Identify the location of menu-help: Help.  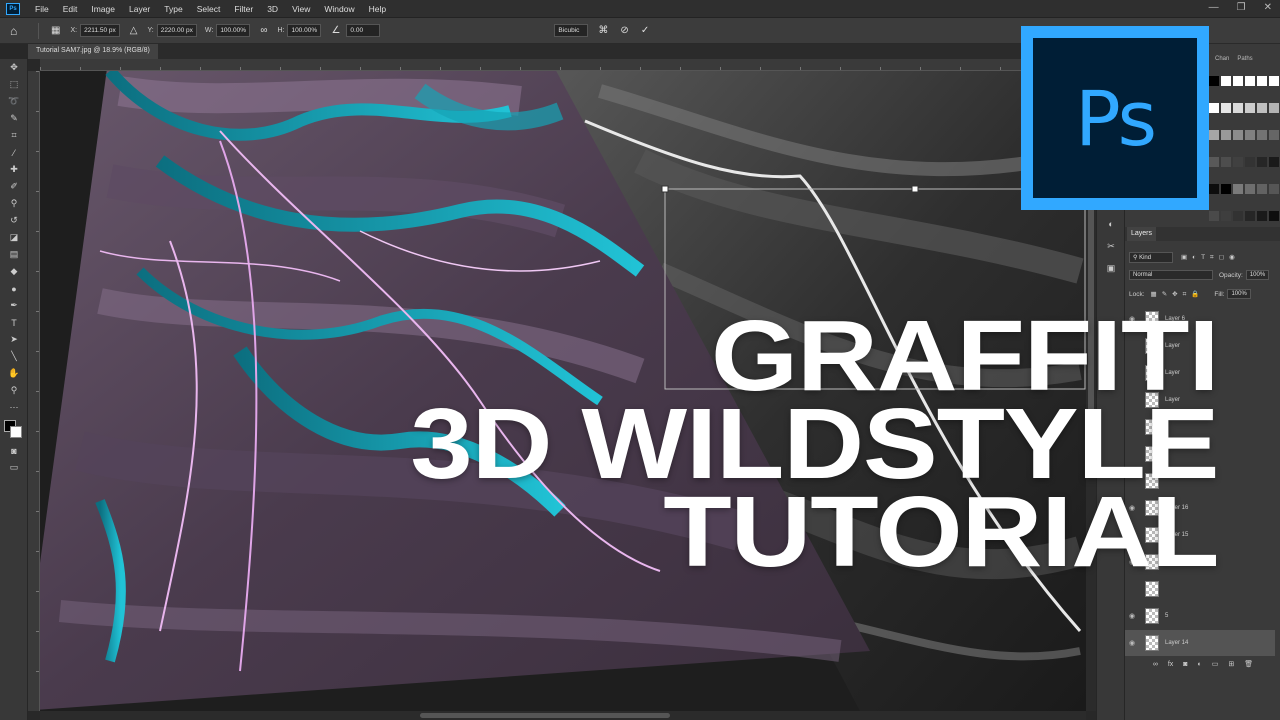
(377, 9).